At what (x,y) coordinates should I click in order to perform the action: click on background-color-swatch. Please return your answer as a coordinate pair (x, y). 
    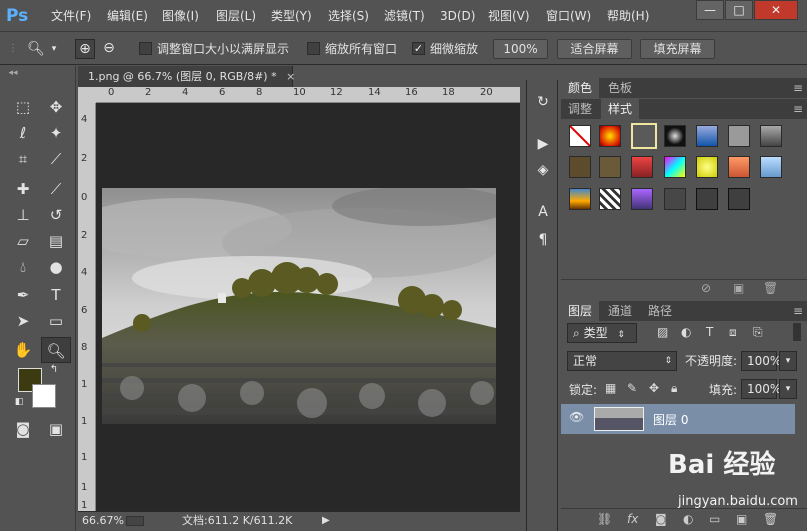
    Looking at the image, I should click on (44, 396).